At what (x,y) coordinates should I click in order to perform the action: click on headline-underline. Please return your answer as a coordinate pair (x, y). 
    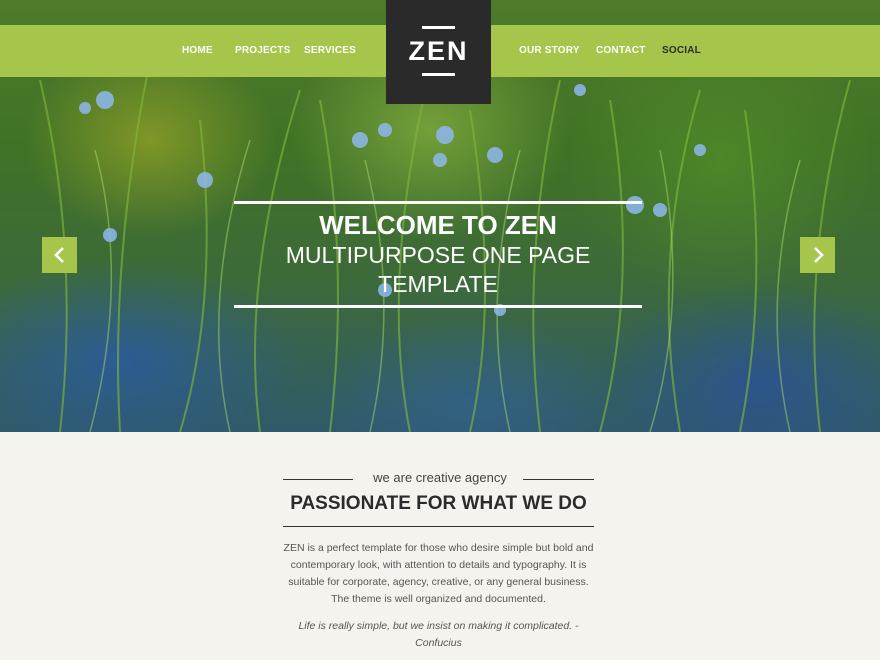
    Looking at the image, I should click on (438, 526).